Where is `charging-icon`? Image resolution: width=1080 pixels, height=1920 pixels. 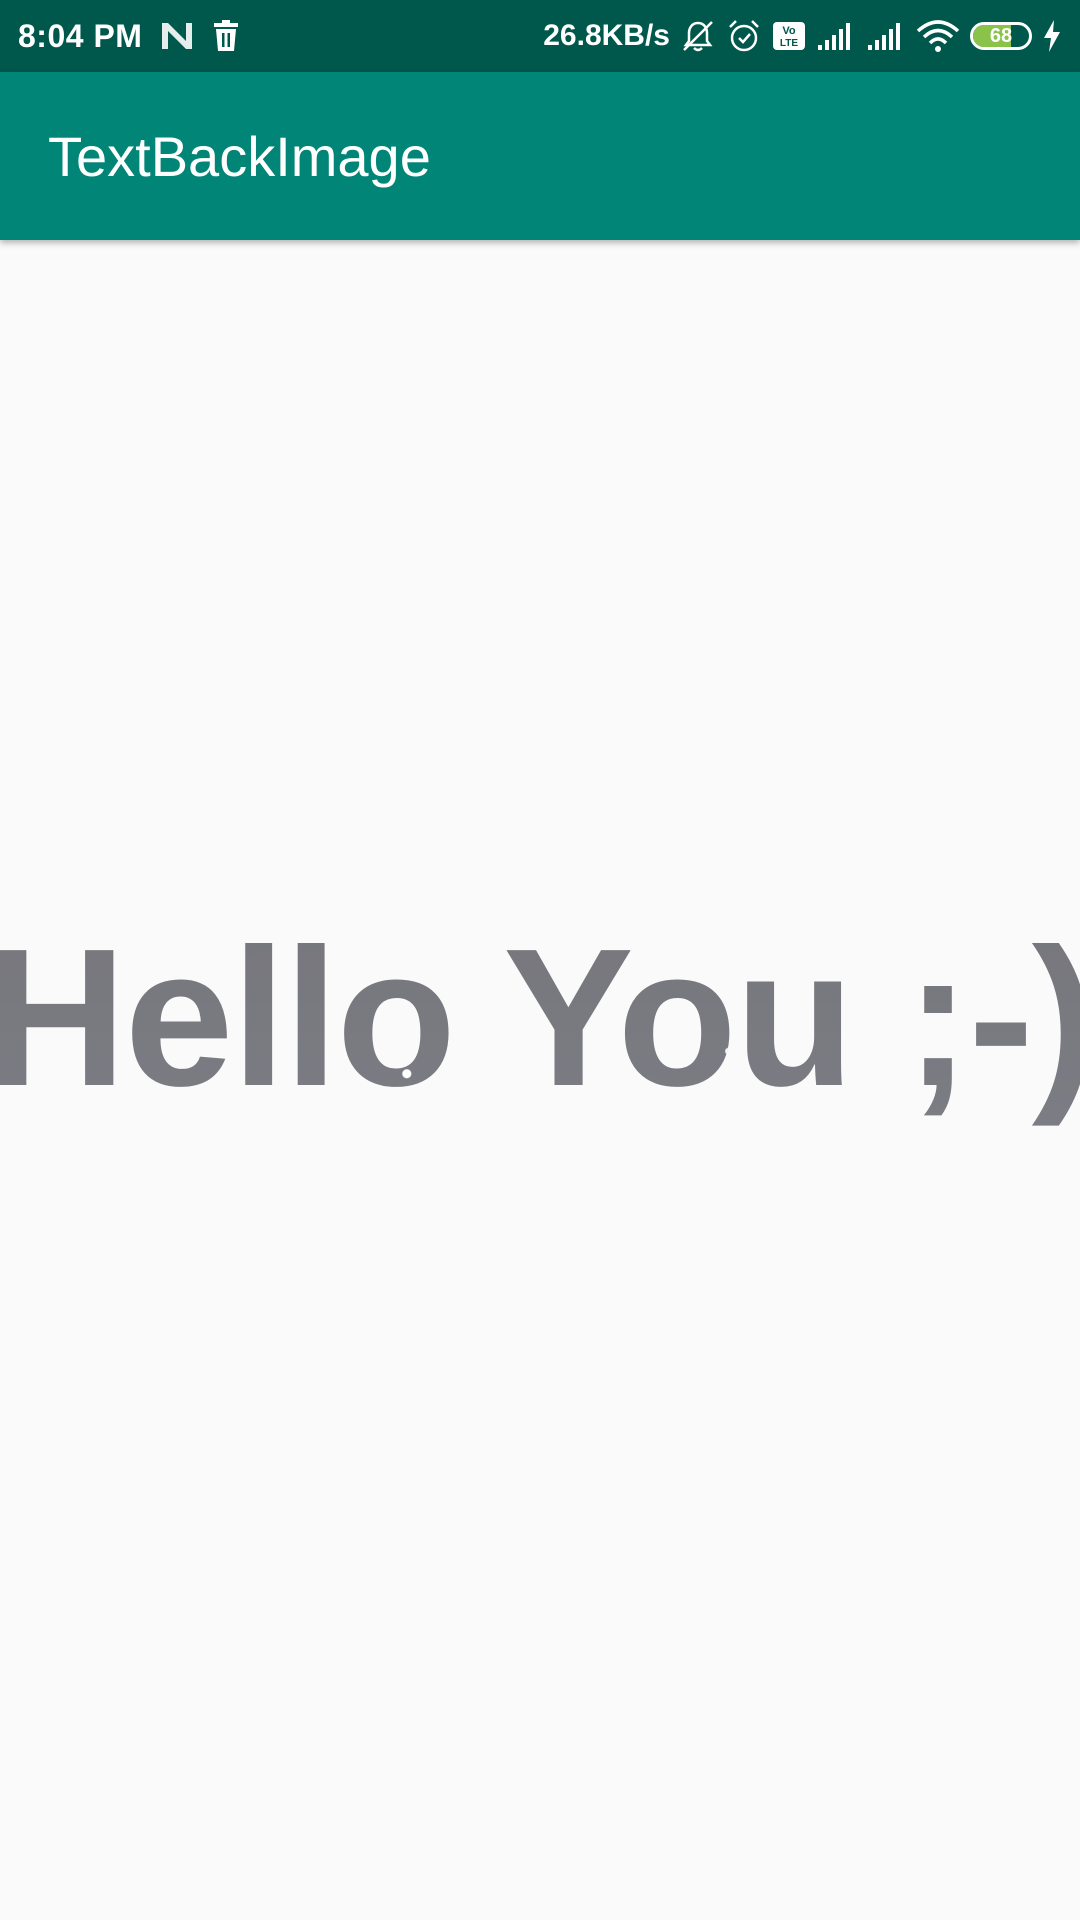
charging-icon is located at coordinates (1052, 36).